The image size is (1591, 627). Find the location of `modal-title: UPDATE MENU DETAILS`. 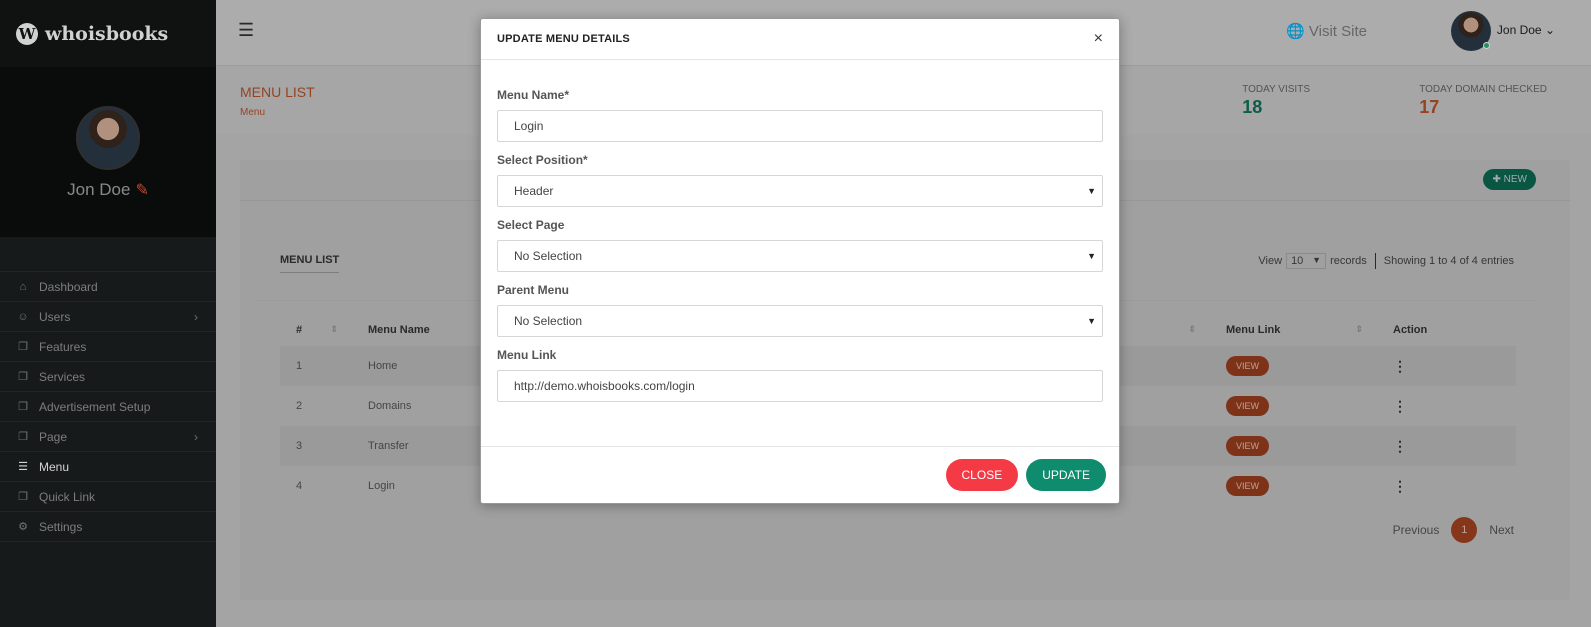

modal-title: UPDATE MENU DETAILS is located at coordinates (563, 39).